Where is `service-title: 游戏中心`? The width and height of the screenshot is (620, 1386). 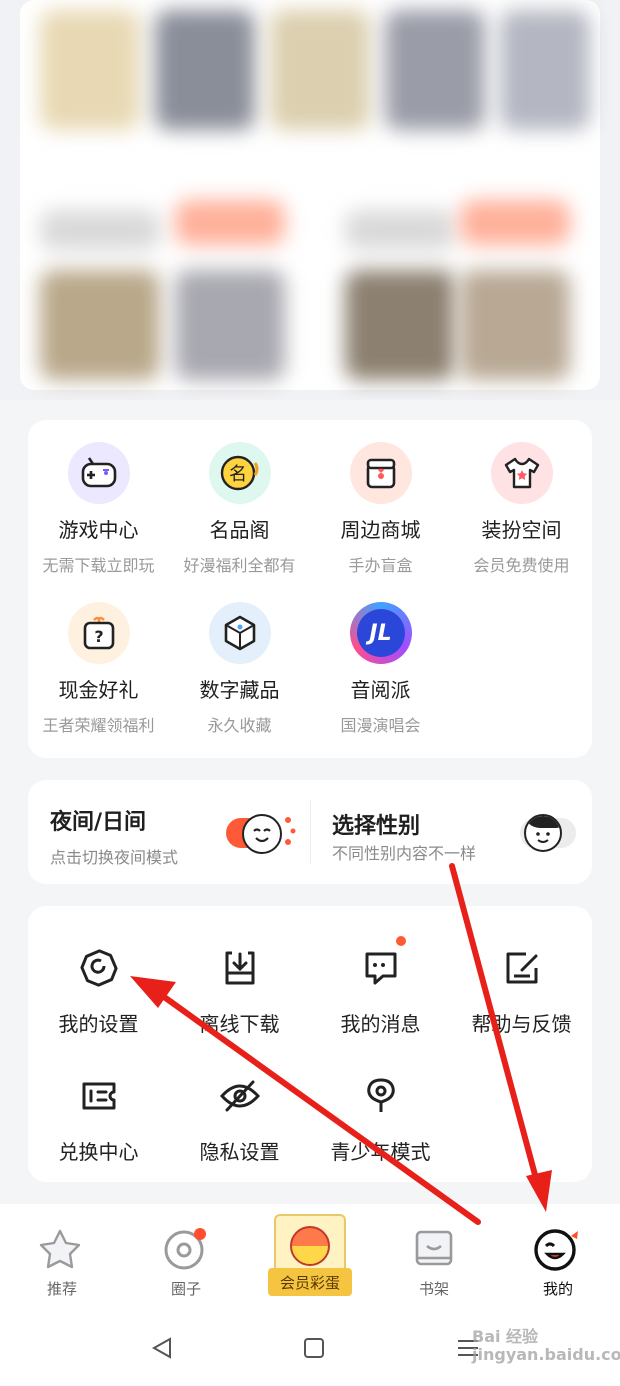 service-title: 游戏中心 is located at coordinates (98, 530).